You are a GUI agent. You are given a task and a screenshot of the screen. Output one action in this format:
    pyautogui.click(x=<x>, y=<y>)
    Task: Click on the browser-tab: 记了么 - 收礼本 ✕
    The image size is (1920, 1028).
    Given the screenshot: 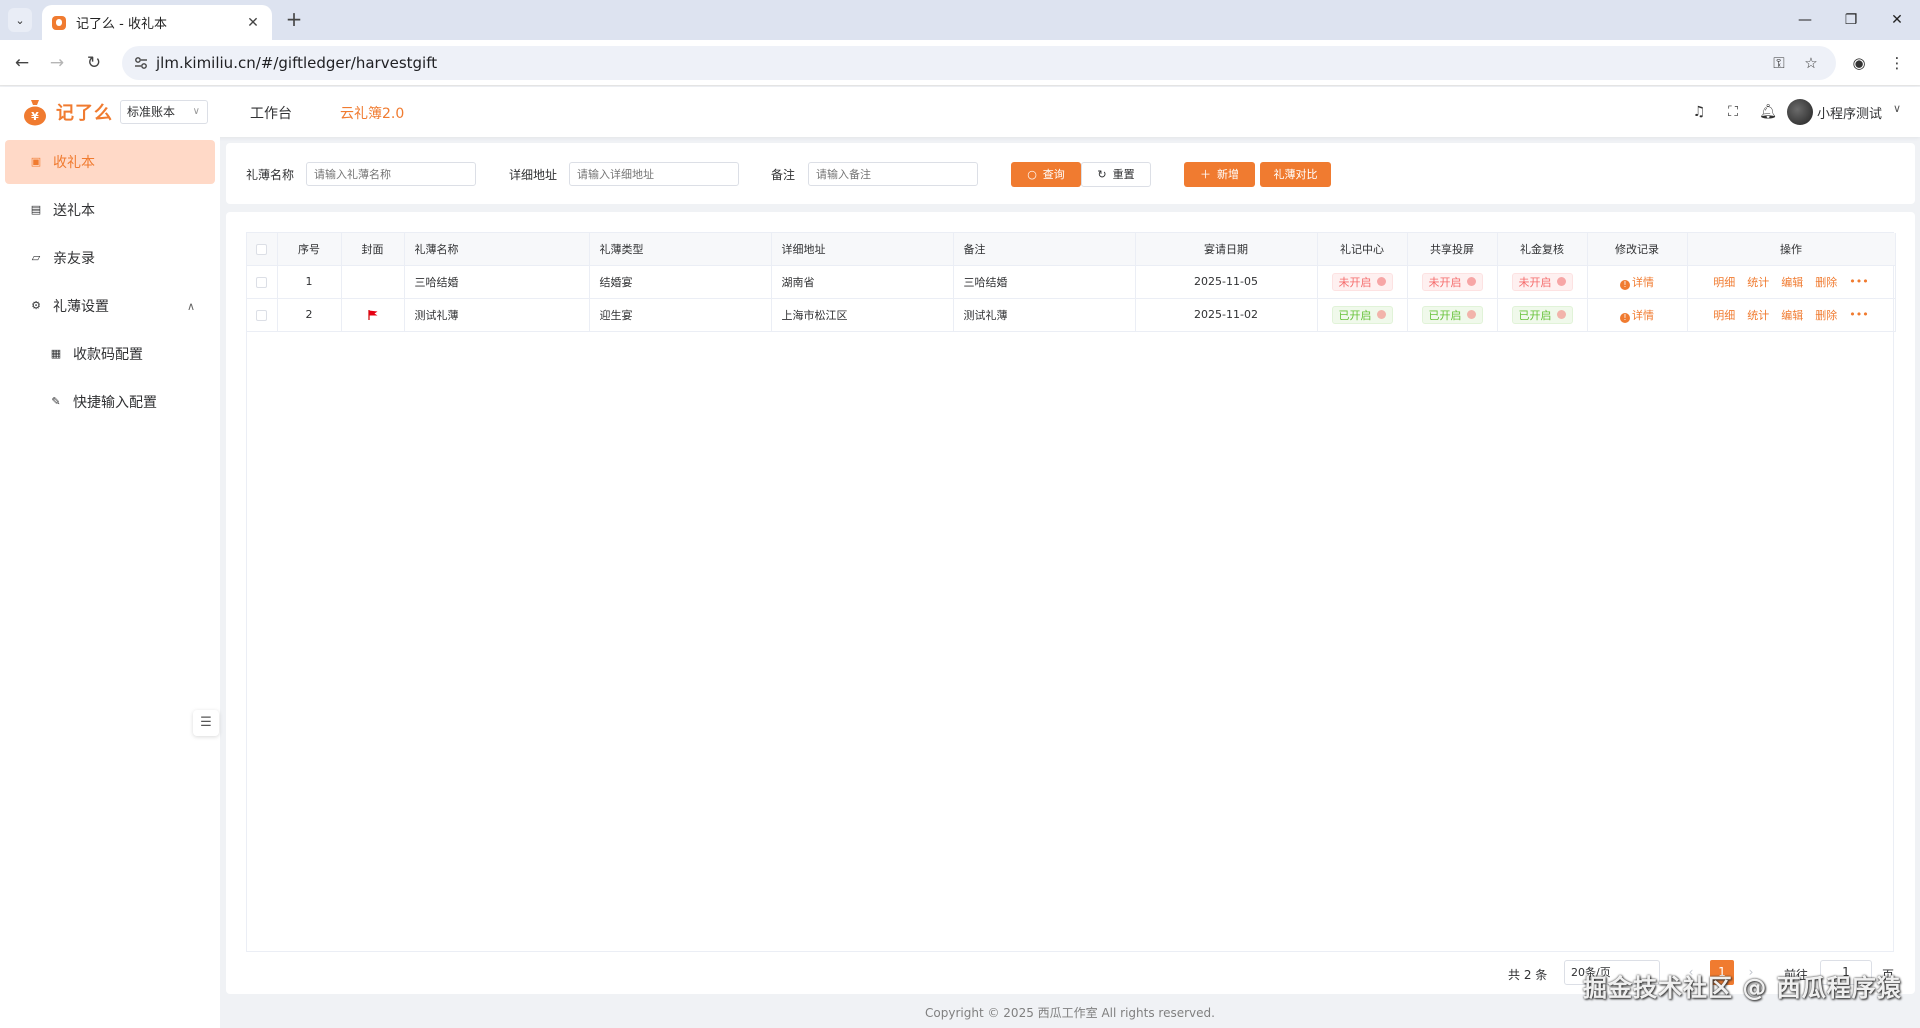 What is the action you would take?
    pyautogui.click(x=157, y=22)
    